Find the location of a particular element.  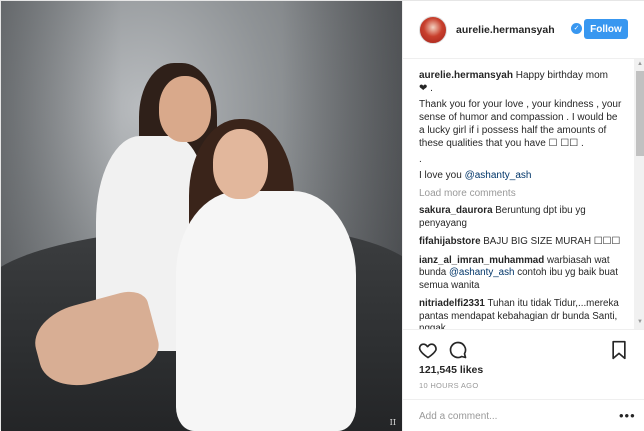

post-timestamp: 10 HOURS AGO is located at coordinates (448, 385).